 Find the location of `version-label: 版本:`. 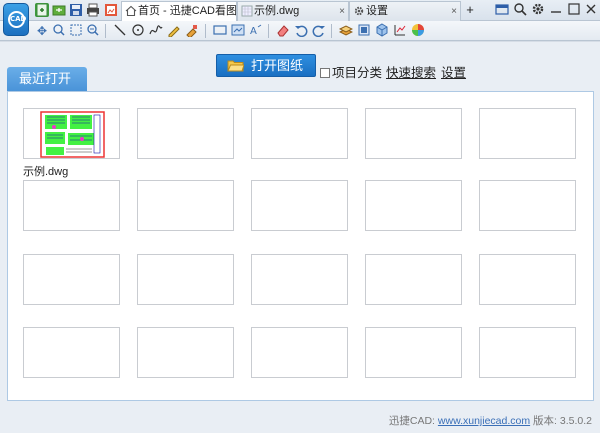

version-label: 版本: is located at coordinates (545, 421).